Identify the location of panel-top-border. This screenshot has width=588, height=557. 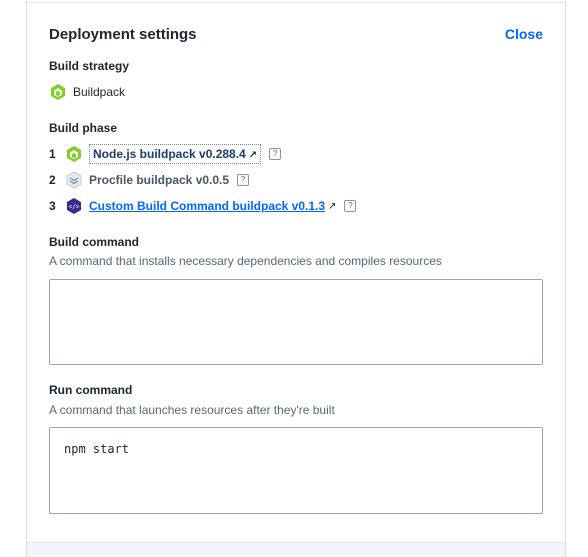
(296, 1).